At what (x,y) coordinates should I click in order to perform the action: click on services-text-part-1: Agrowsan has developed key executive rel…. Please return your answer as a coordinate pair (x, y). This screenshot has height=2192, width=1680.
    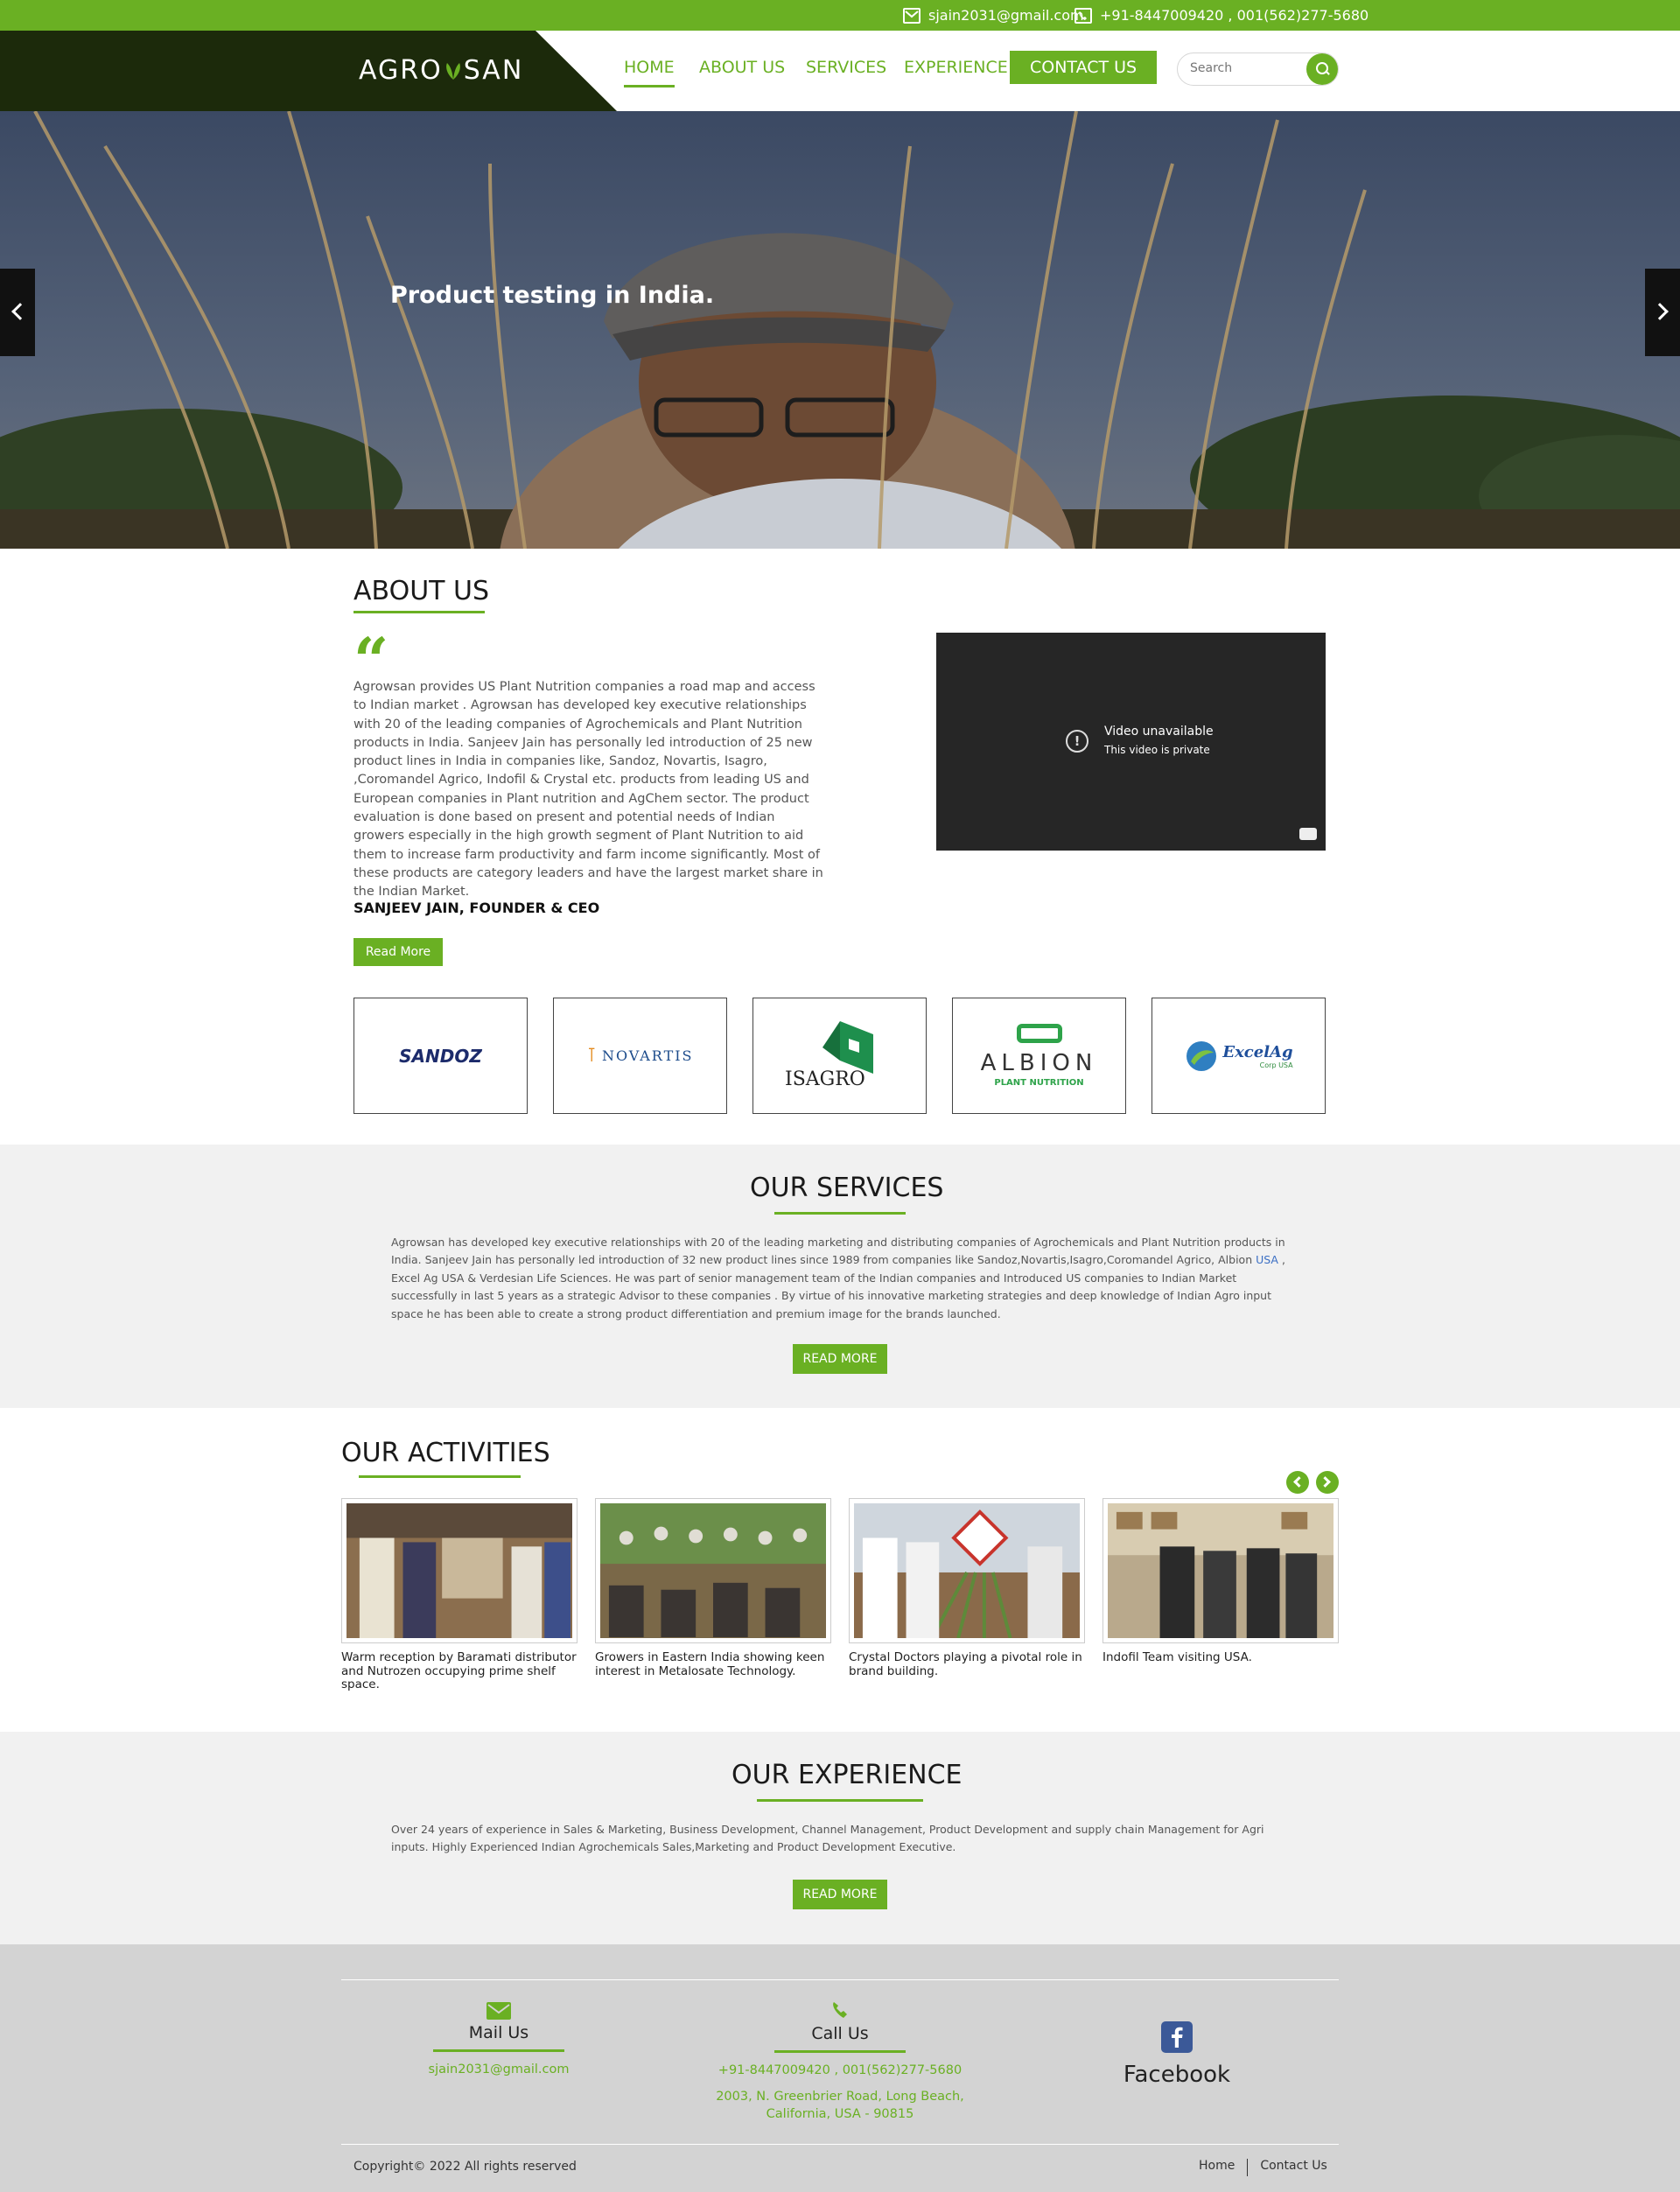
    Looking at the image, I should click on (838, 1251).